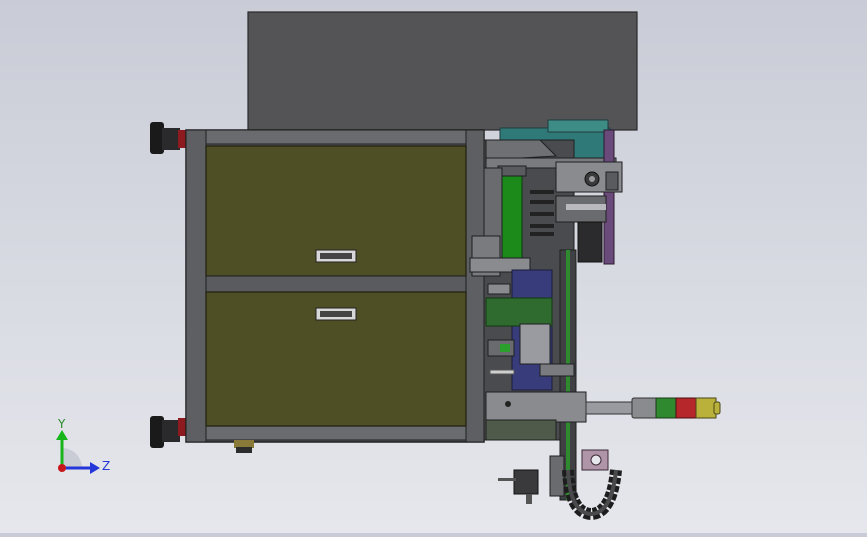  I want to click on left-fitting, so click(499, 289).